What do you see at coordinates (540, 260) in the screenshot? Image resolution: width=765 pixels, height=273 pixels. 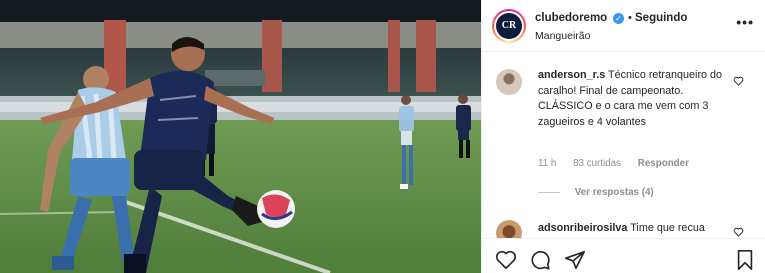 I see `comment-icon` at bounding box center [540, 260].